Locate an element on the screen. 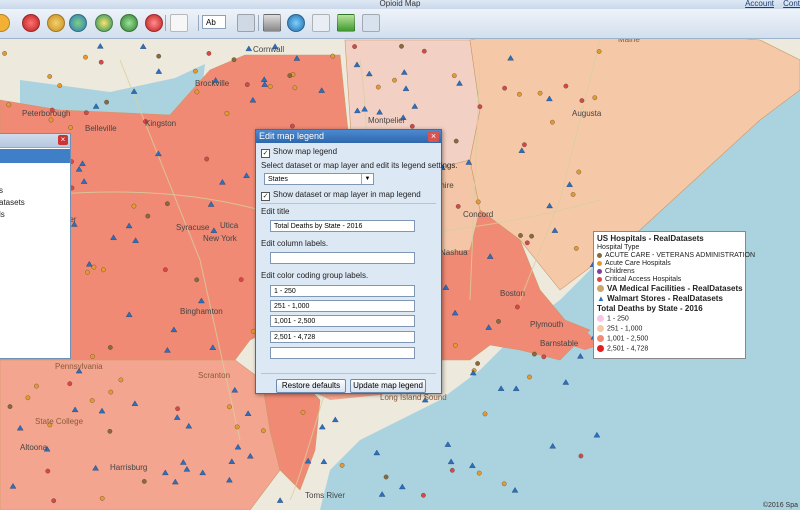  record-icon is located at coordinates (31, 23).